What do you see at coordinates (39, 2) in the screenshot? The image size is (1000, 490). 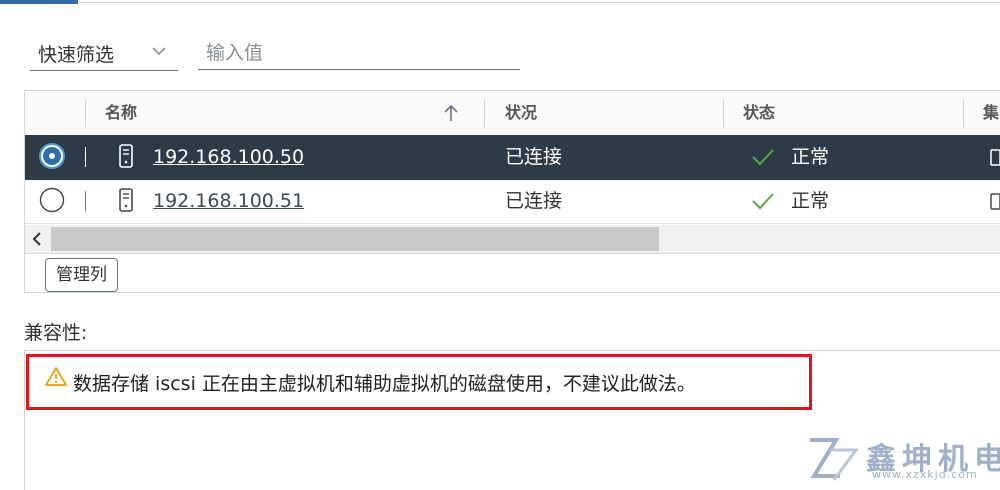 I see `active-tab-indicator` at bounding box center [39, 2].